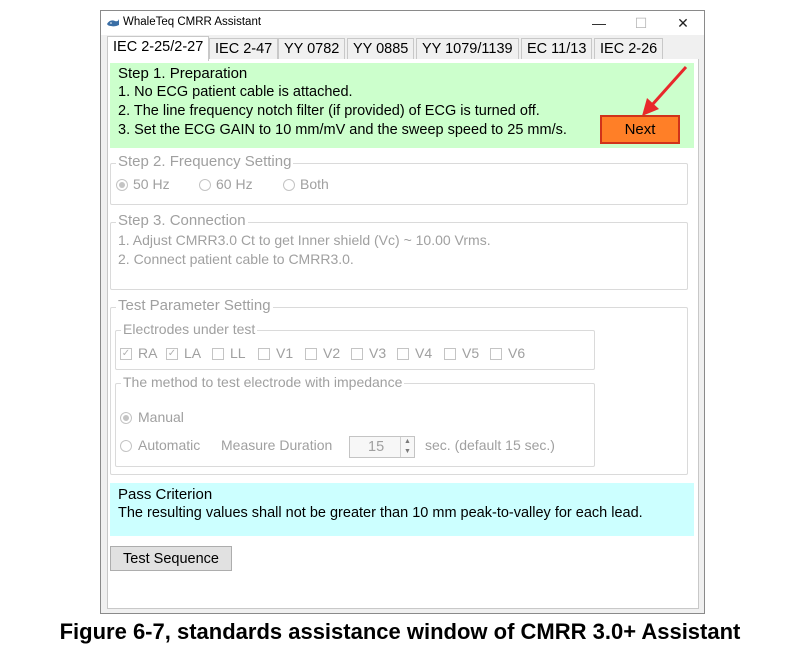 This screenshot has height=659, width=800. What do you see at coordinates (496, 354) in the screenshot?
I see `electrode-v6-checkbox` at bounding box center [496, 354].